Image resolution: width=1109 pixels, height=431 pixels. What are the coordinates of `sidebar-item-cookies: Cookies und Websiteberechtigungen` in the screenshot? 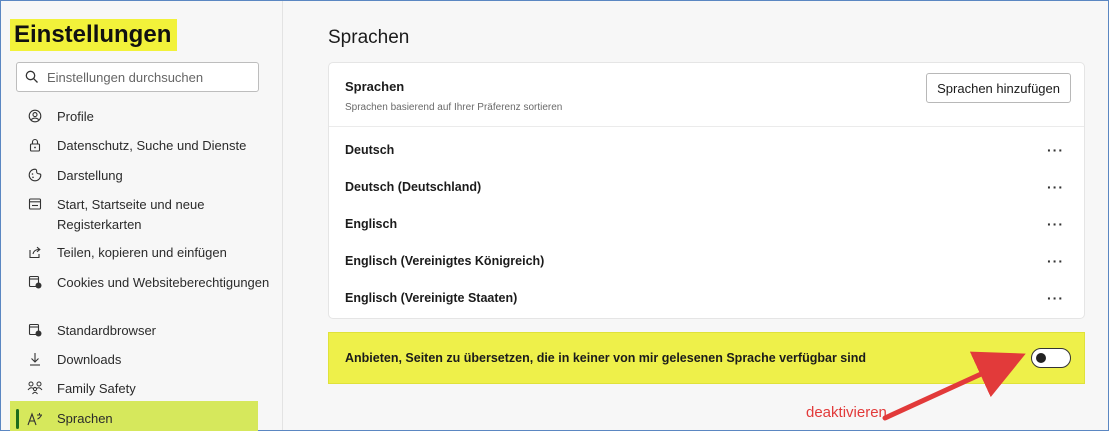 It's located at (142, 283).